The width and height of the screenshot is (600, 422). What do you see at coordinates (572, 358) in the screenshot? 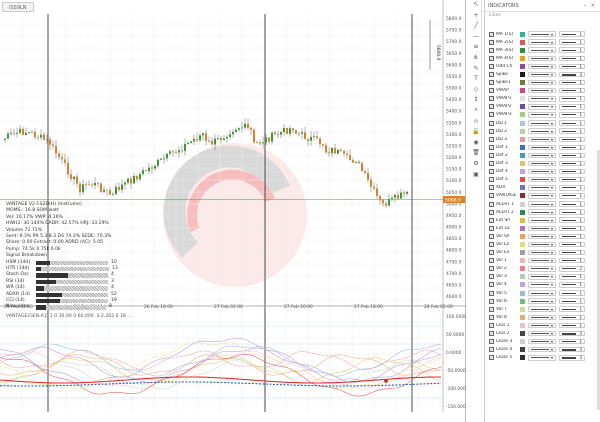
I see `line-width-select: 3` at bounding box center [572, 358].